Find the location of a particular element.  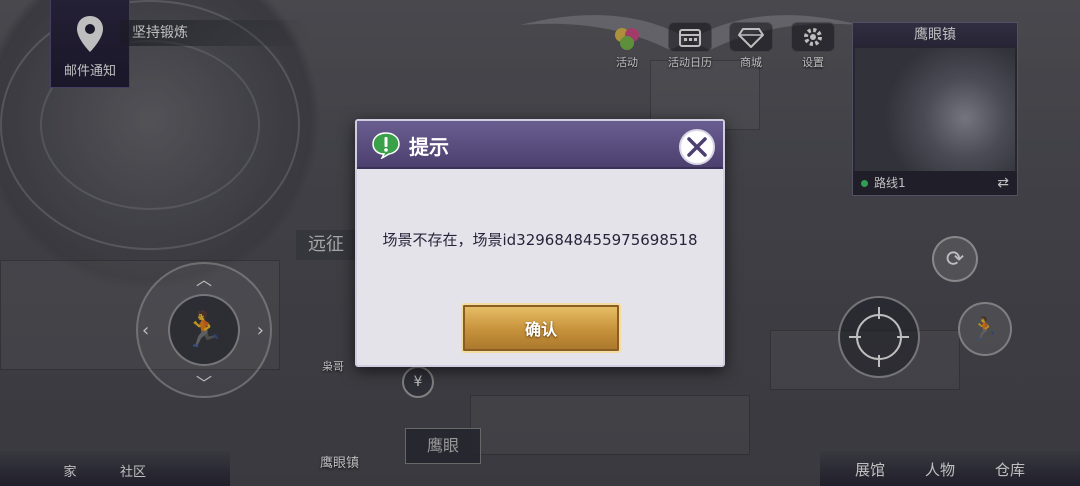

confirm-button: 确认 is located at coordinates (541, 328).